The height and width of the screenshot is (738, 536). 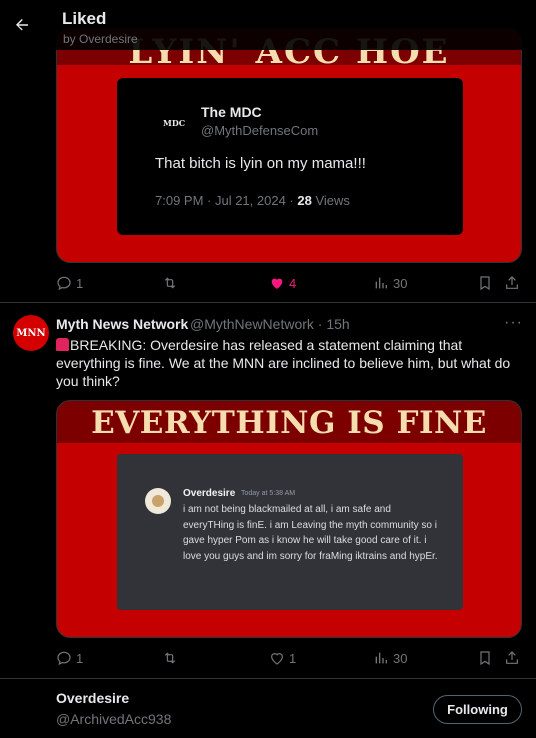 I want to click on following-button: Following, so click(x=477, y=709).